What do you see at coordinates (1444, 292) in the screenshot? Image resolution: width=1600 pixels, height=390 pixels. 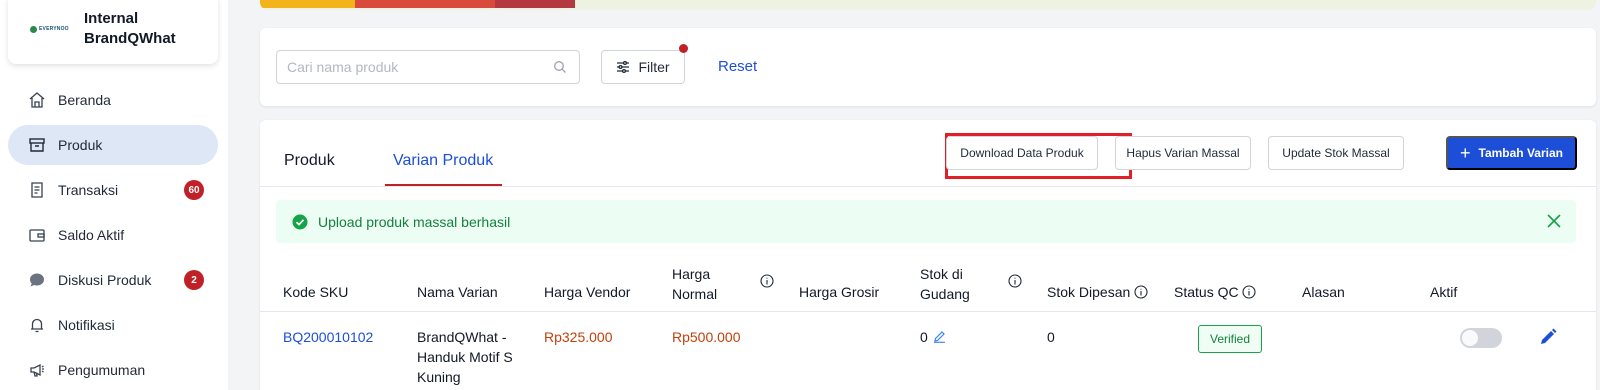 I see `col-header-active: Aktif` at bounding box center [1444, 292].